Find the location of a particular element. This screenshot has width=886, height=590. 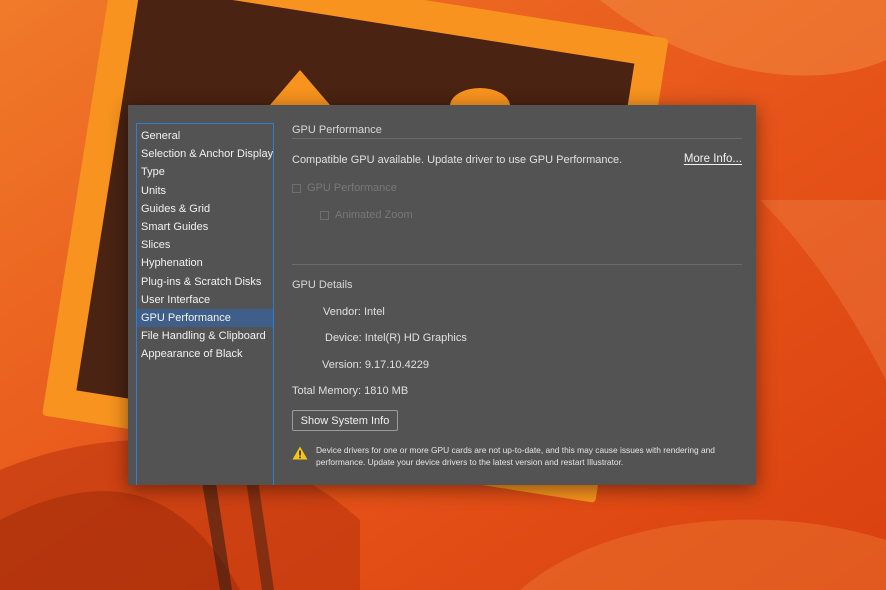

gpu-performance-checkbox is located at coordinates (296, 188).